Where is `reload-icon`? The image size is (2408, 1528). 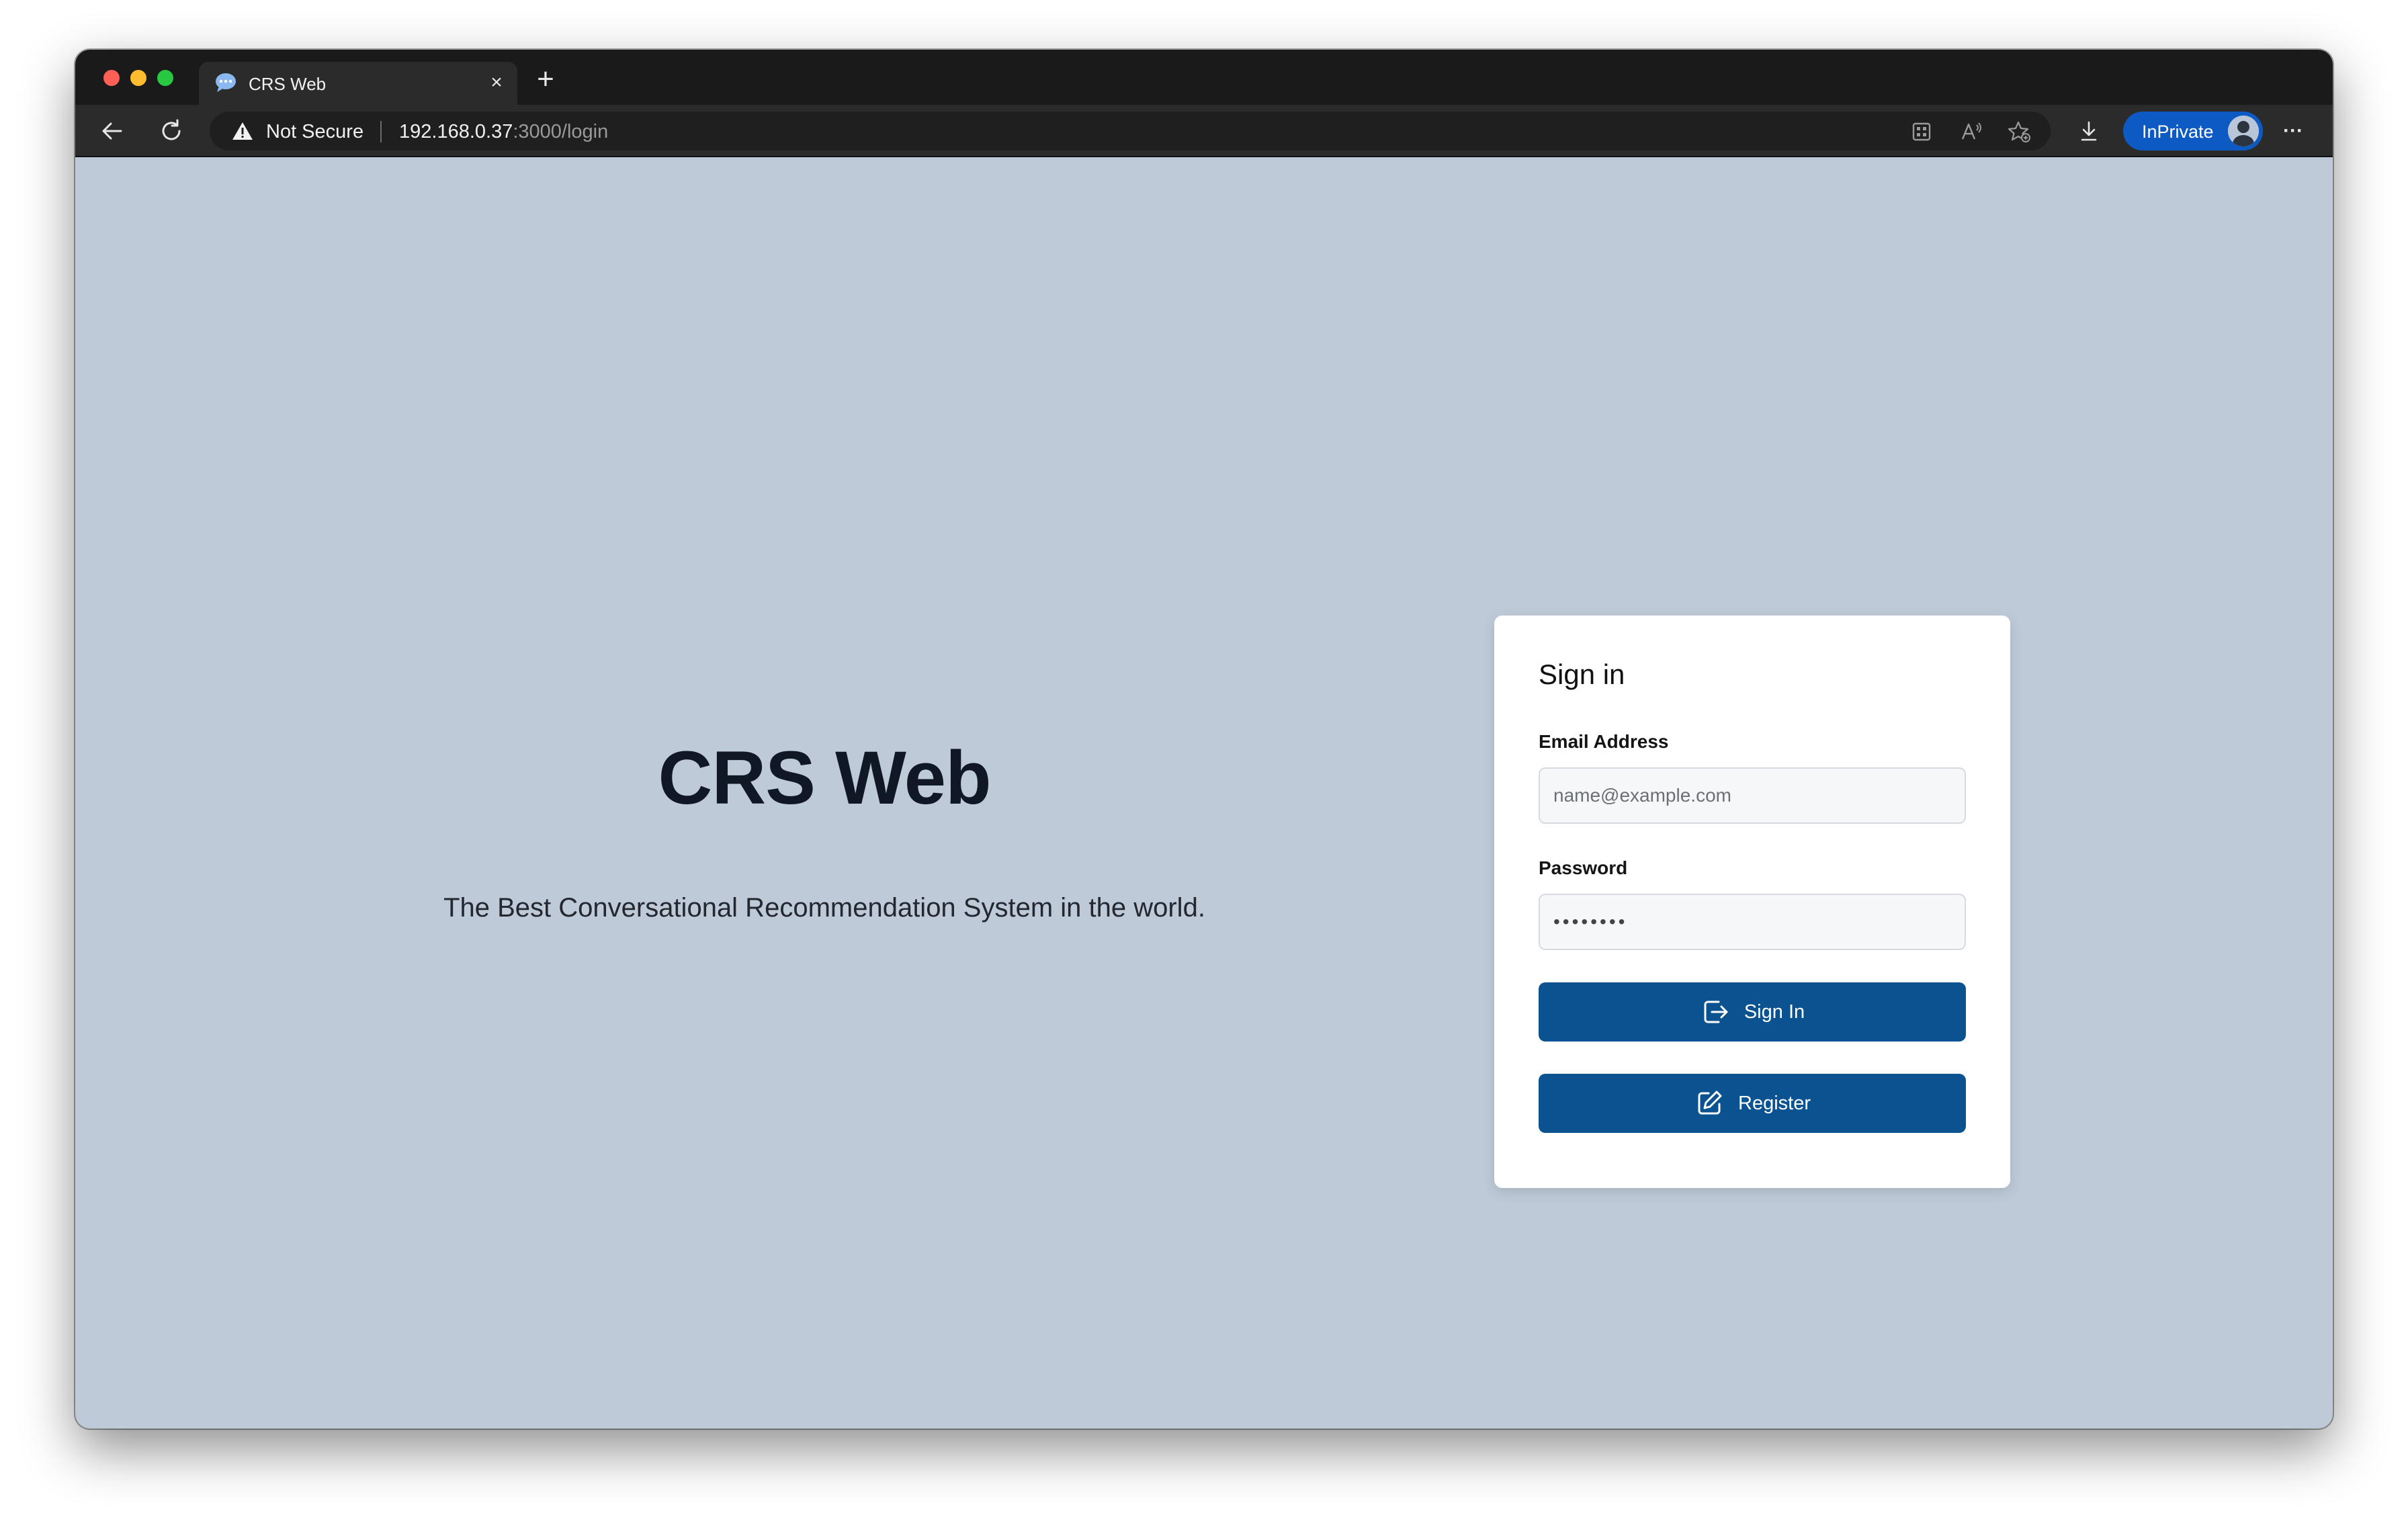
reload-icon is located at coordinates (171, 129).